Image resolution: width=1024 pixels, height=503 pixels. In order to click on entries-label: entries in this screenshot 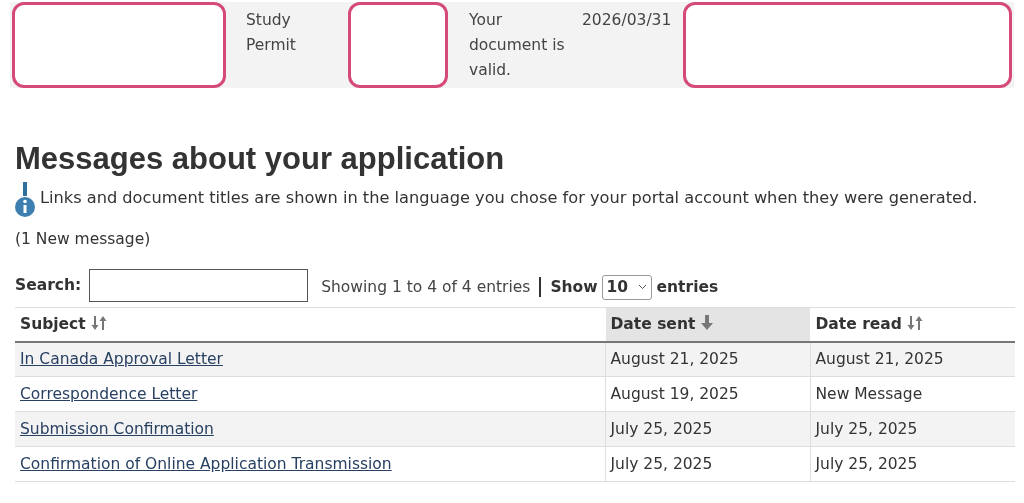, I will do `click(687, 287)`.